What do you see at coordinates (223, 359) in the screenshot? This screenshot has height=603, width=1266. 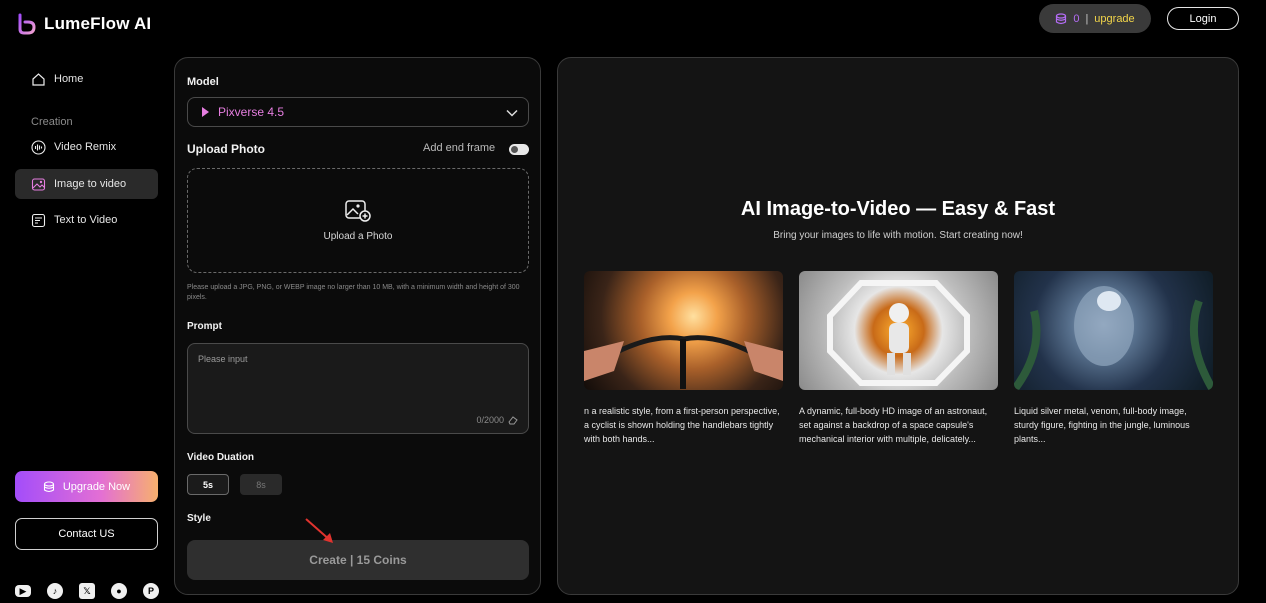 I see `prompt-placeholder: Please input` at bounding box center [223, 359].